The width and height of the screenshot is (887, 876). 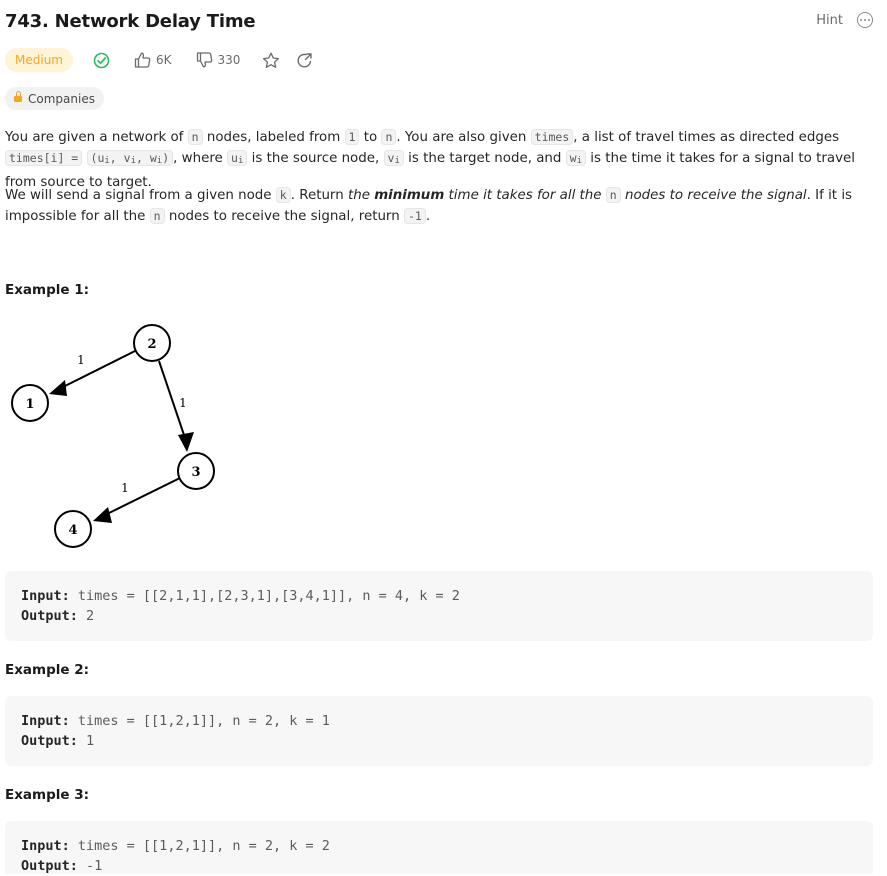 I want to click on companies-tag: Companies, so click(x=54, y=98).